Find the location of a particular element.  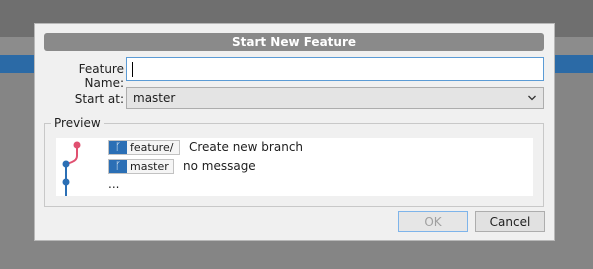

branch-graph is located at coordinates (71, 168).